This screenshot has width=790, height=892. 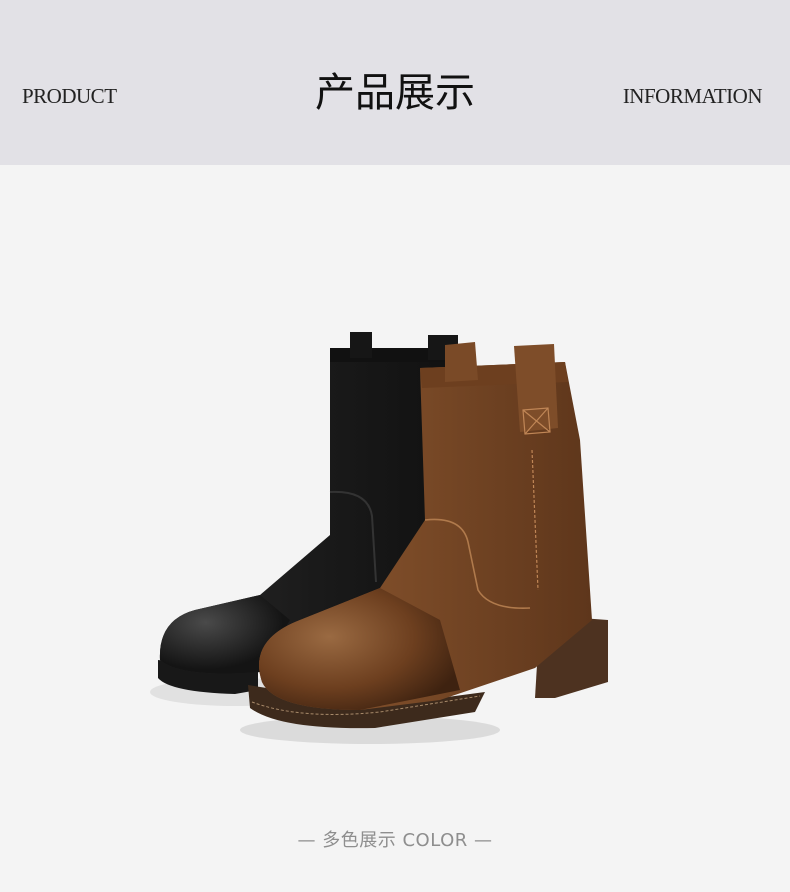 I want to click on header-right-label: INFORMATION, so click(x=692, y=96).